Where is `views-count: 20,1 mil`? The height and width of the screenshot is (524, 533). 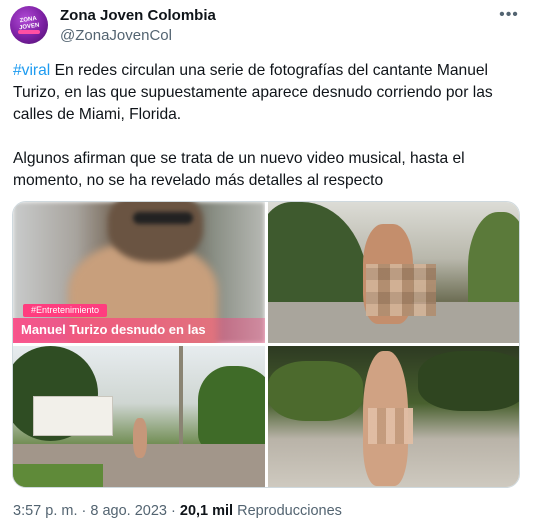
views-count: 20,1 mil is located at coordinates (206, 511).